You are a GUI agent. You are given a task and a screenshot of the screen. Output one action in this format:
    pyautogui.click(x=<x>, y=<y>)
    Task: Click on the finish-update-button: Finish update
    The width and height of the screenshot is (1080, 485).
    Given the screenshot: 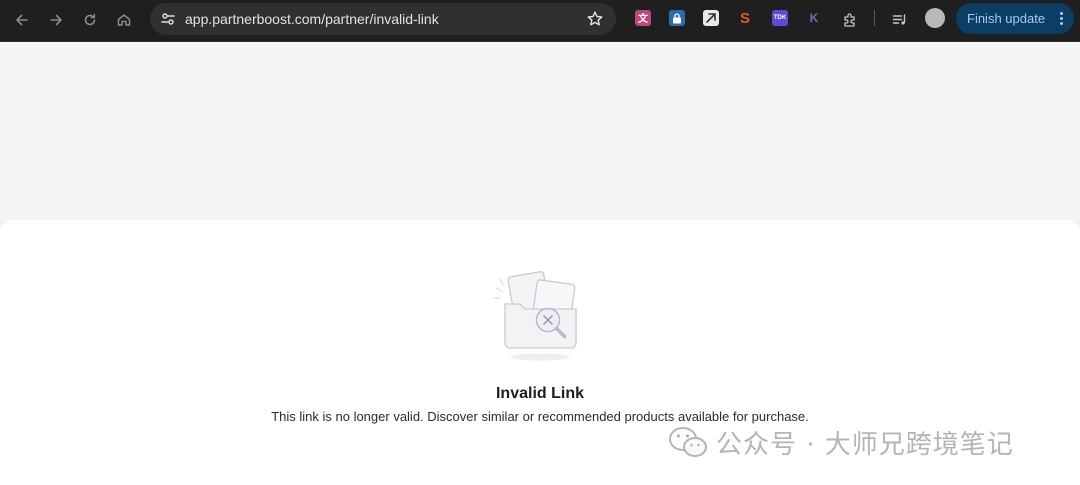 What is the action you would take?
    pyautogui.click(x=1015, y=18)
    